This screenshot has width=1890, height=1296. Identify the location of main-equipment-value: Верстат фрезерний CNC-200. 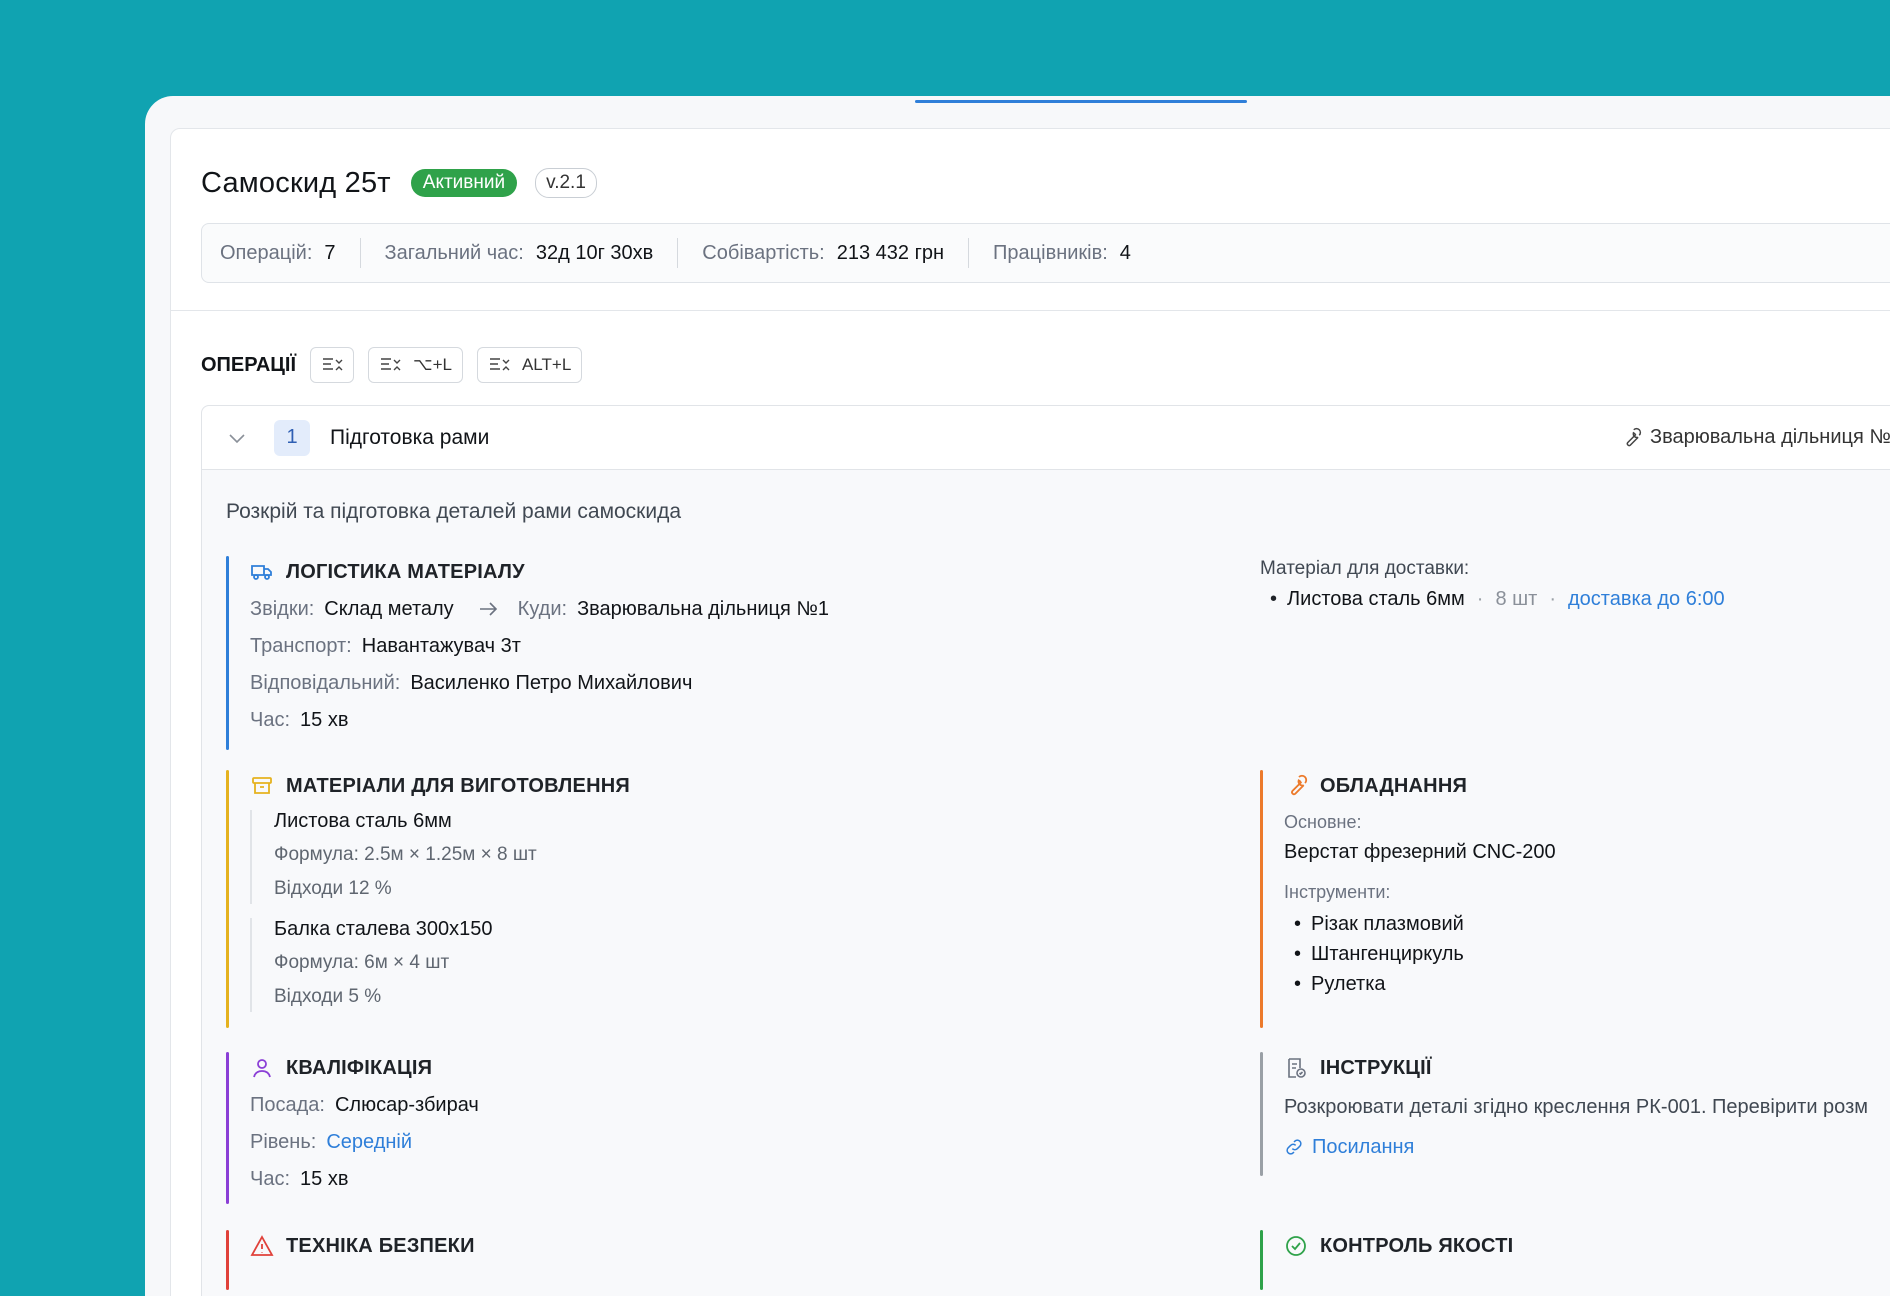
(1420, 852).